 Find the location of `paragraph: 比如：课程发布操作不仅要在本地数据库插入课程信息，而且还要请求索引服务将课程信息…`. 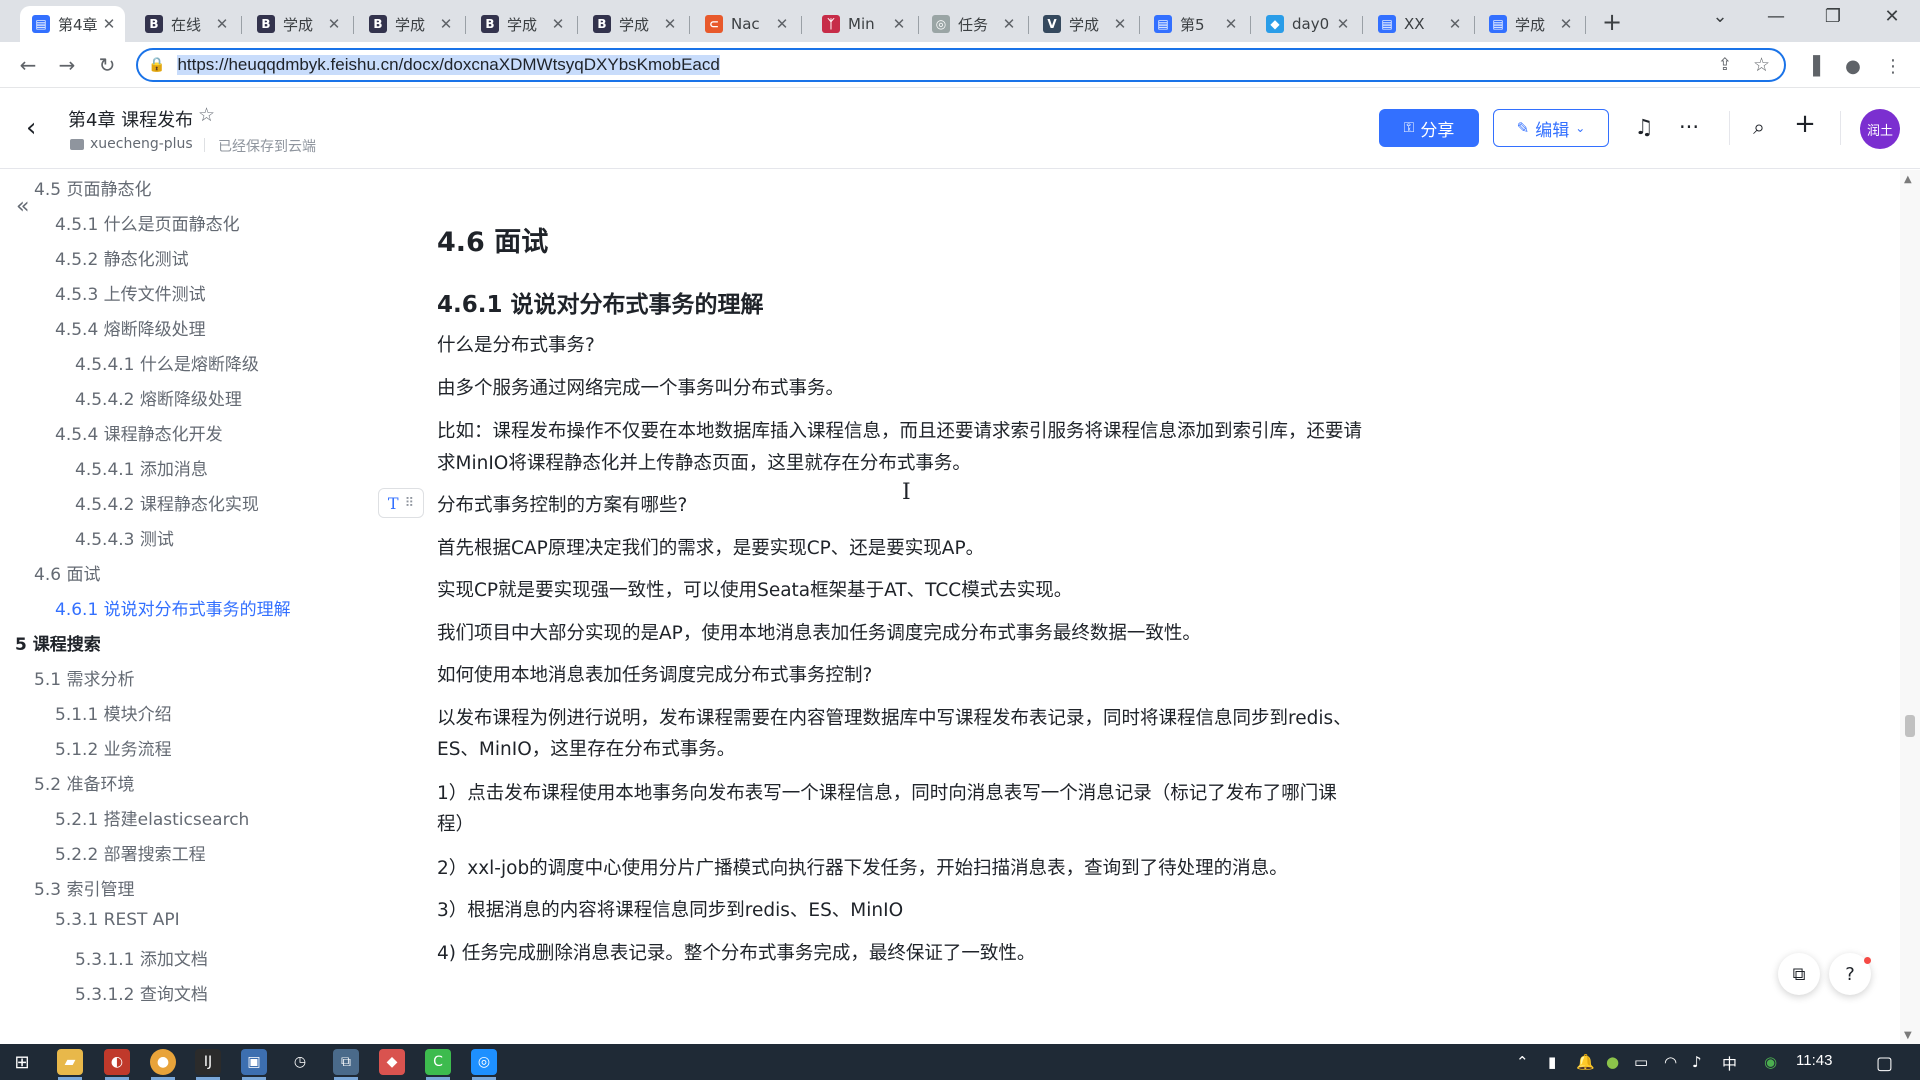

paragraph: 比如：课程发布操作不仅要在本地数据库插入课程信息，而且还要请求索引服务将课程信息… is located at coordinates (899, 432).